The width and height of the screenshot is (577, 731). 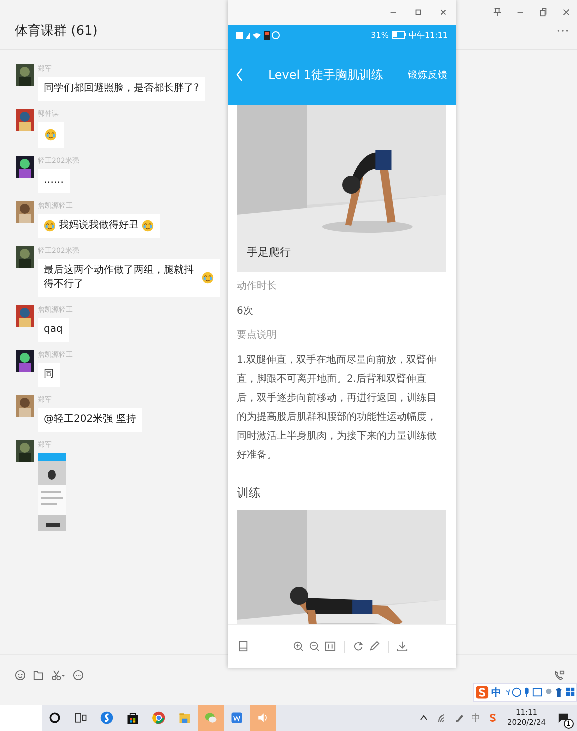 What do you see at coordinates (90, 420) in the screenshot?
I see `message-text: @轻工202米强 坚持` at bounding box center [90, 420].